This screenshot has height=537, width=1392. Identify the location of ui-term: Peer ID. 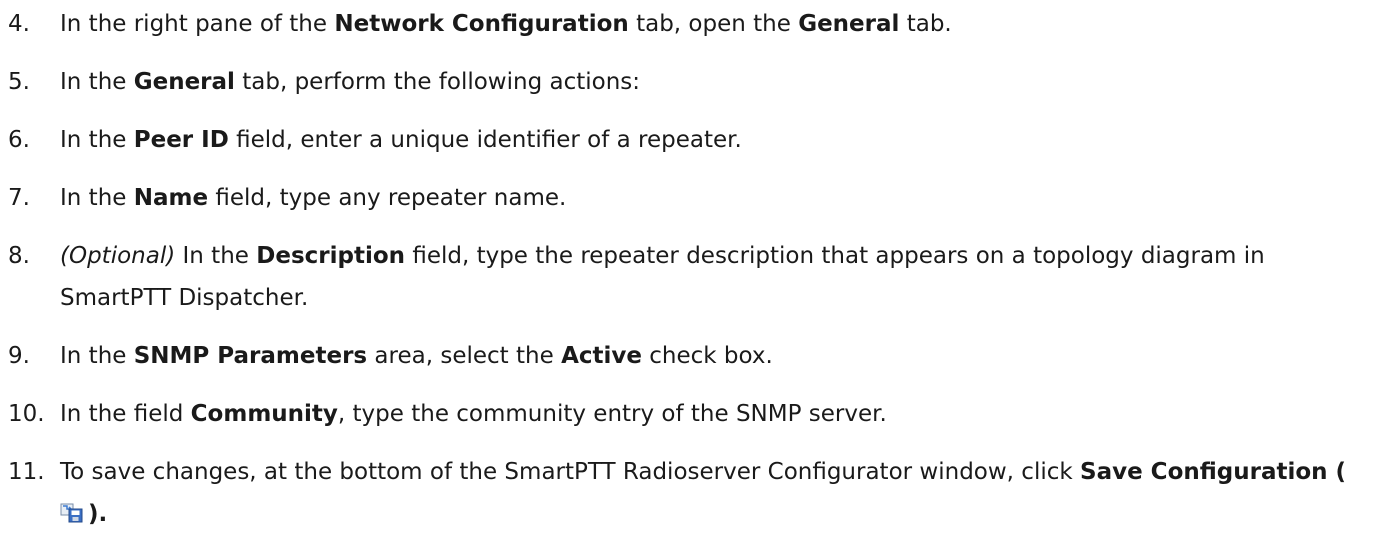
(181, 140).